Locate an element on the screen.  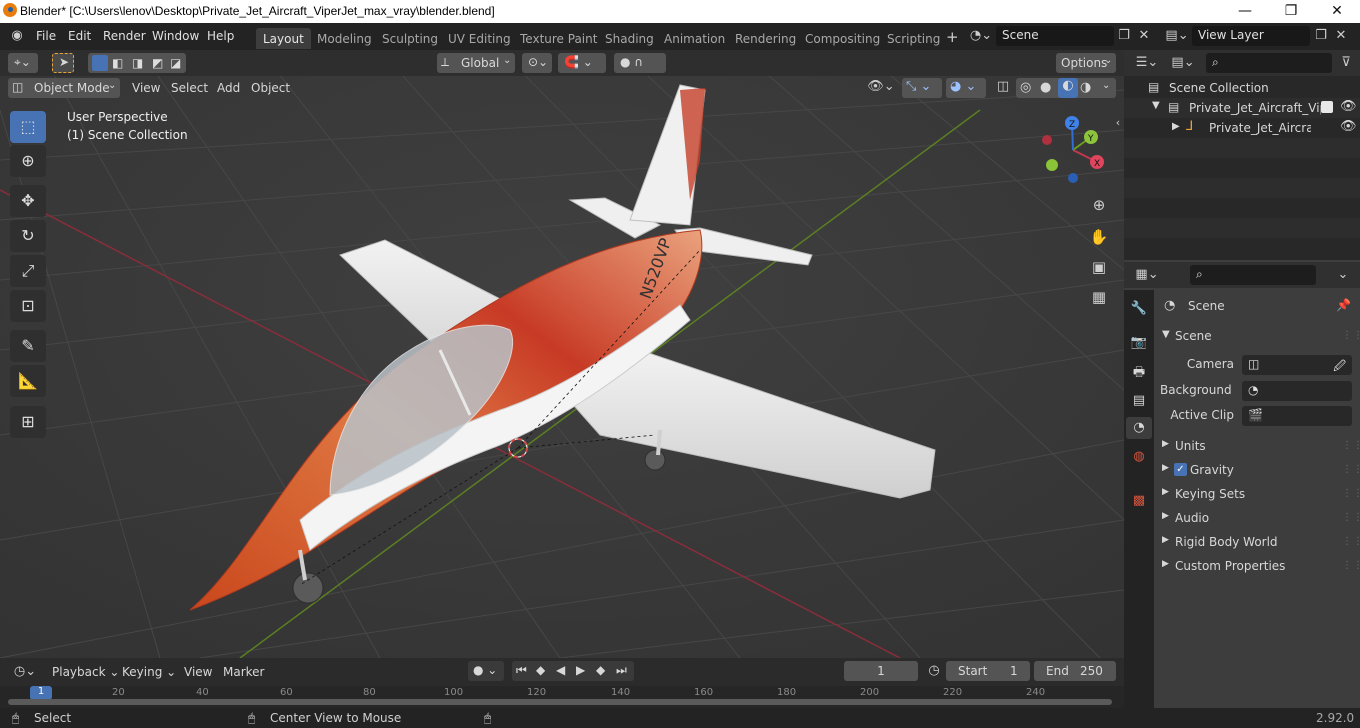
rigid-body-world-panel-header: ▶ Rigid Body World ⋮⋮ is located at coordinates (1260, 543).